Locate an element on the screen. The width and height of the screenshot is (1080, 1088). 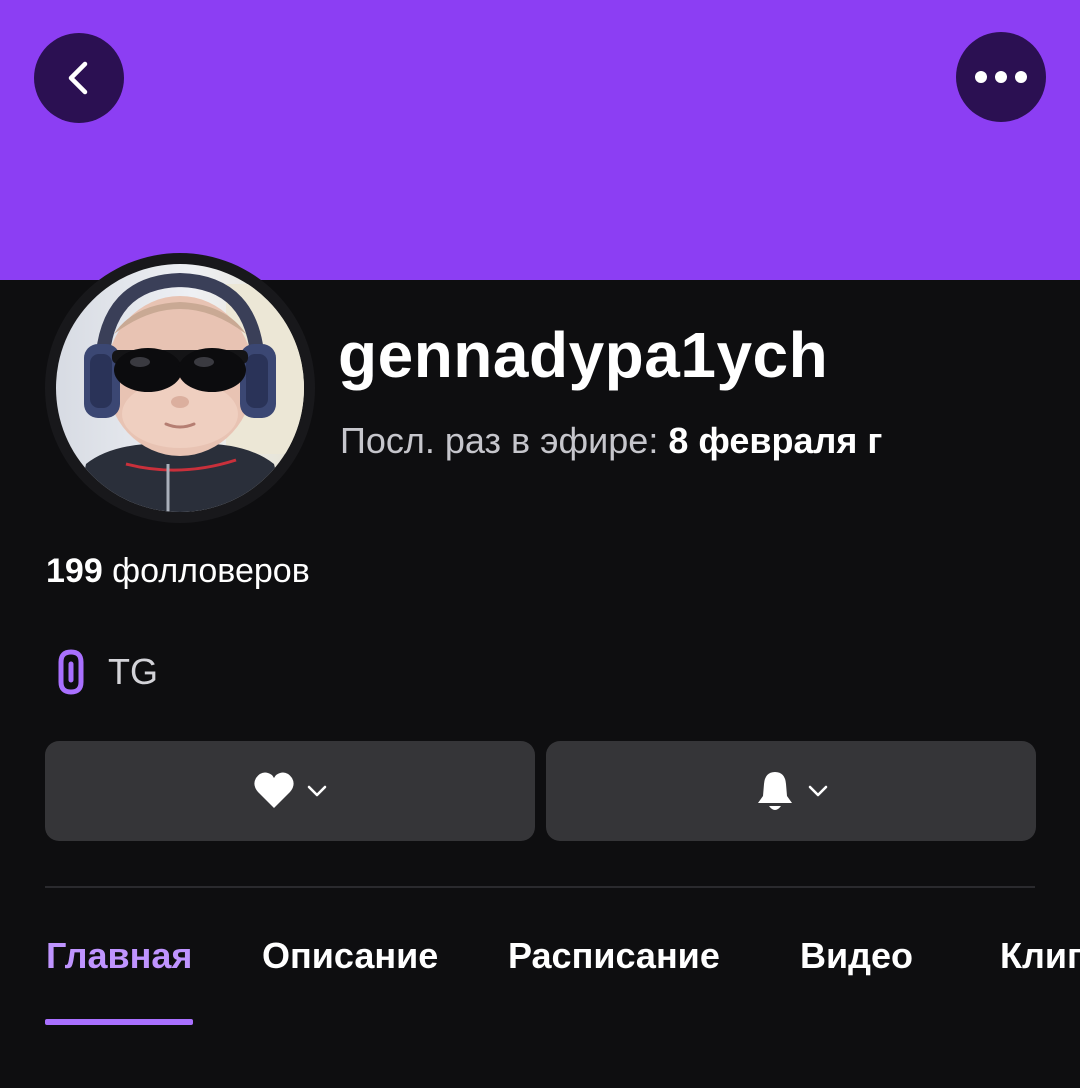
tab-about: Описание is located at coordinates (350, 956).